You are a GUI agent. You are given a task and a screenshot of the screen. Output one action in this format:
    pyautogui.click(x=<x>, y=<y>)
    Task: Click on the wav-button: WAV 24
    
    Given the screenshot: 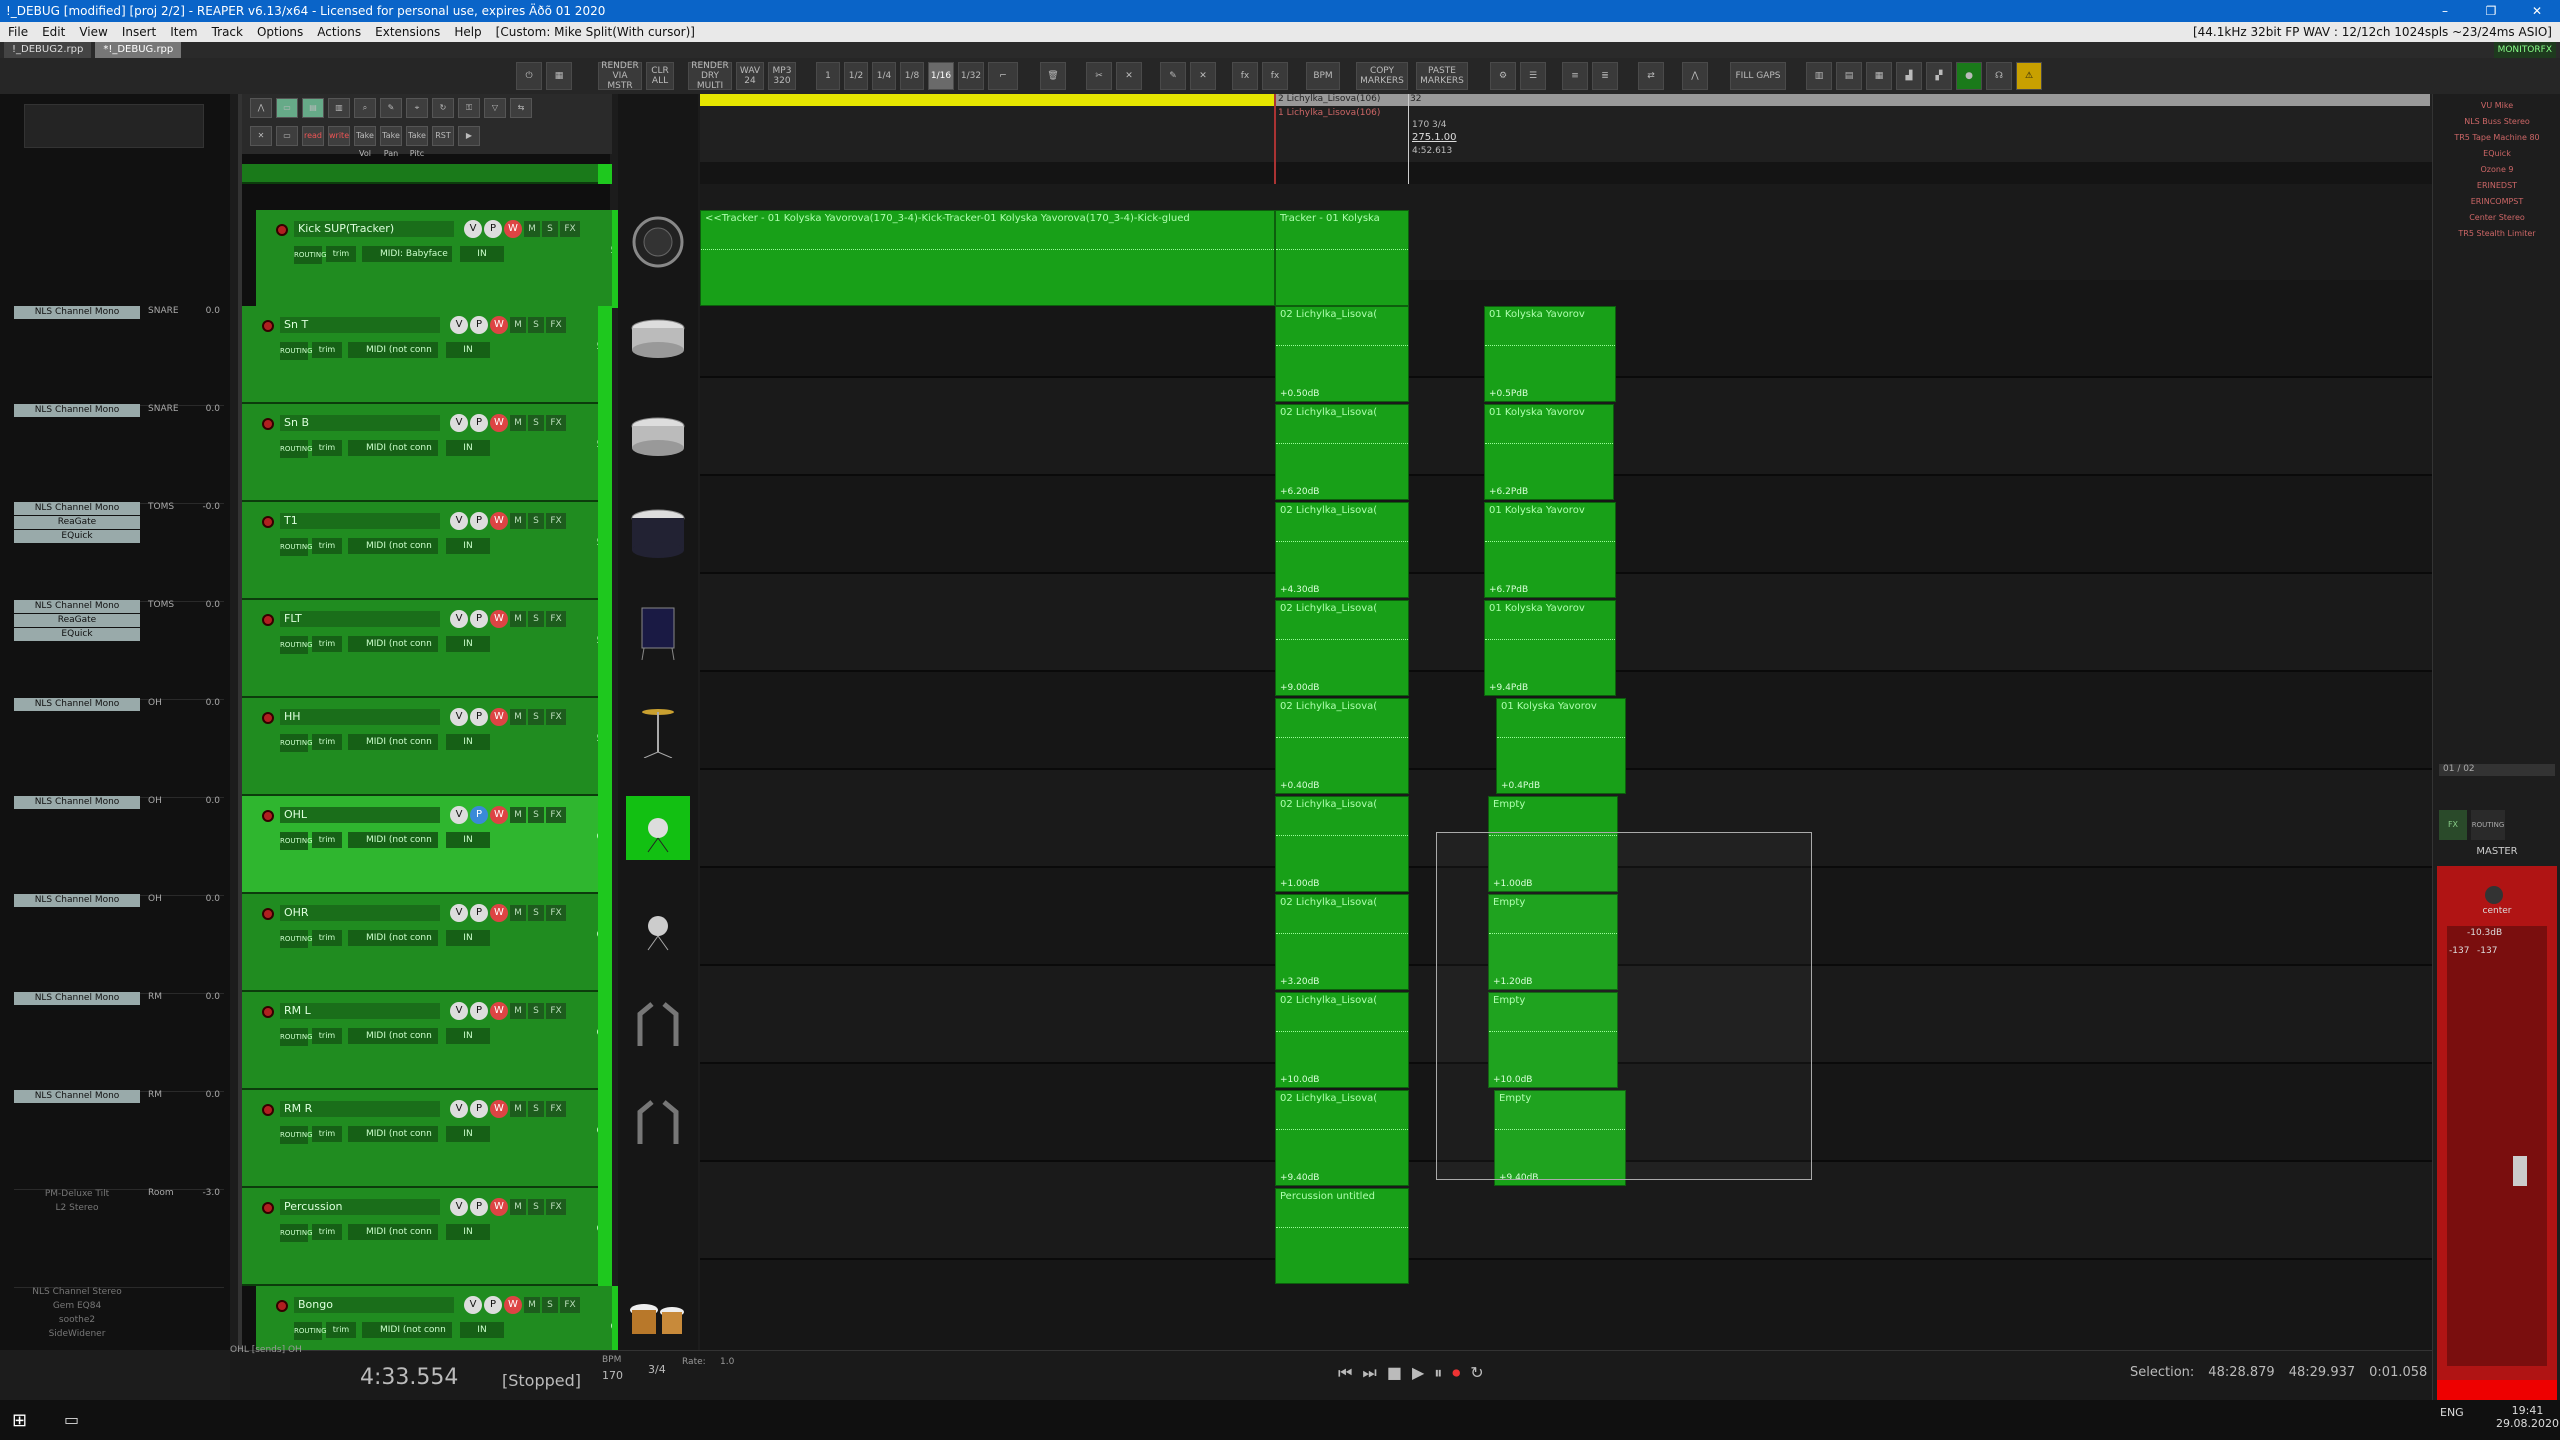 What is the action you would take?
    pyautogui.click(x=750, y=76)
    